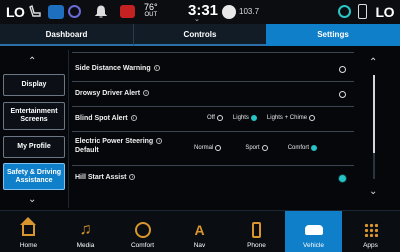  I want to click on nav-media: ♫ Media, so click(85, 231).